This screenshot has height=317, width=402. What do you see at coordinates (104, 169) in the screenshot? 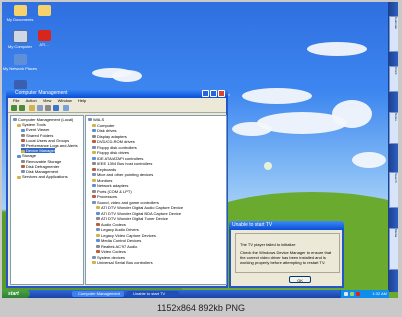
I see `device-item: Keyboards` at bounding box center [104, 169].